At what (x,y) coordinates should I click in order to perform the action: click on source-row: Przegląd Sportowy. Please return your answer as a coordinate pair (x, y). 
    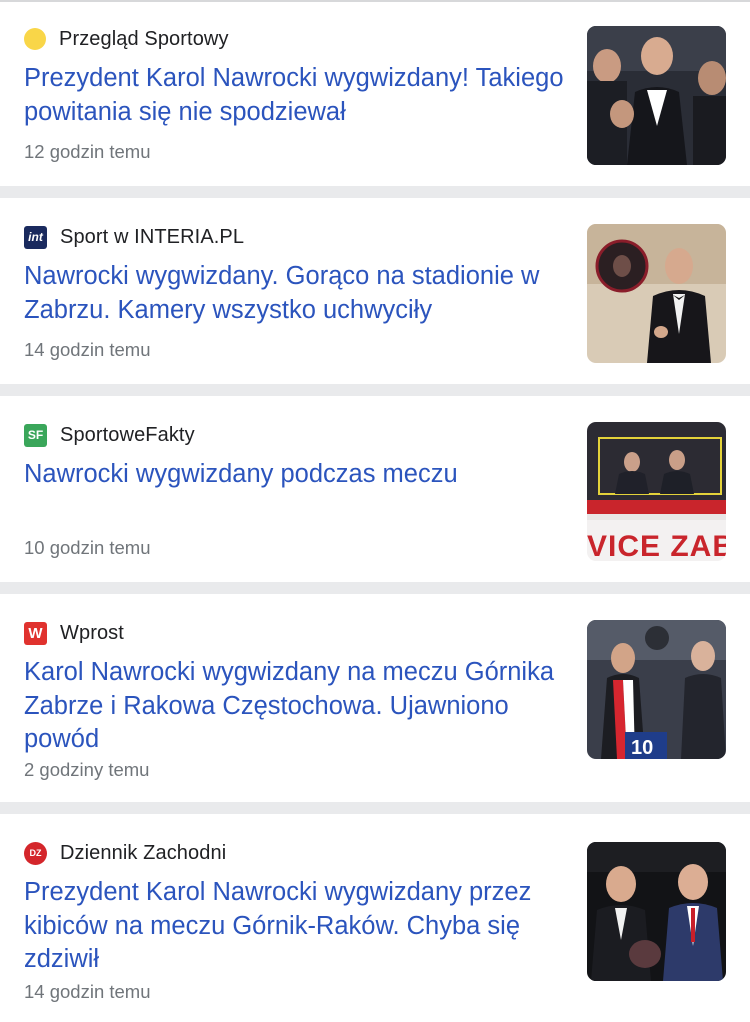
    Looking at the image, I should click on (126, 39).